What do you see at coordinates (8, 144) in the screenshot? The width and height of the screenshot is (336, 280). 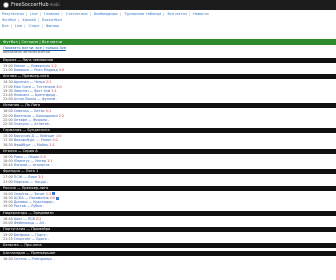 I see `match-time: 18:30` at bounding box center [8, 144].